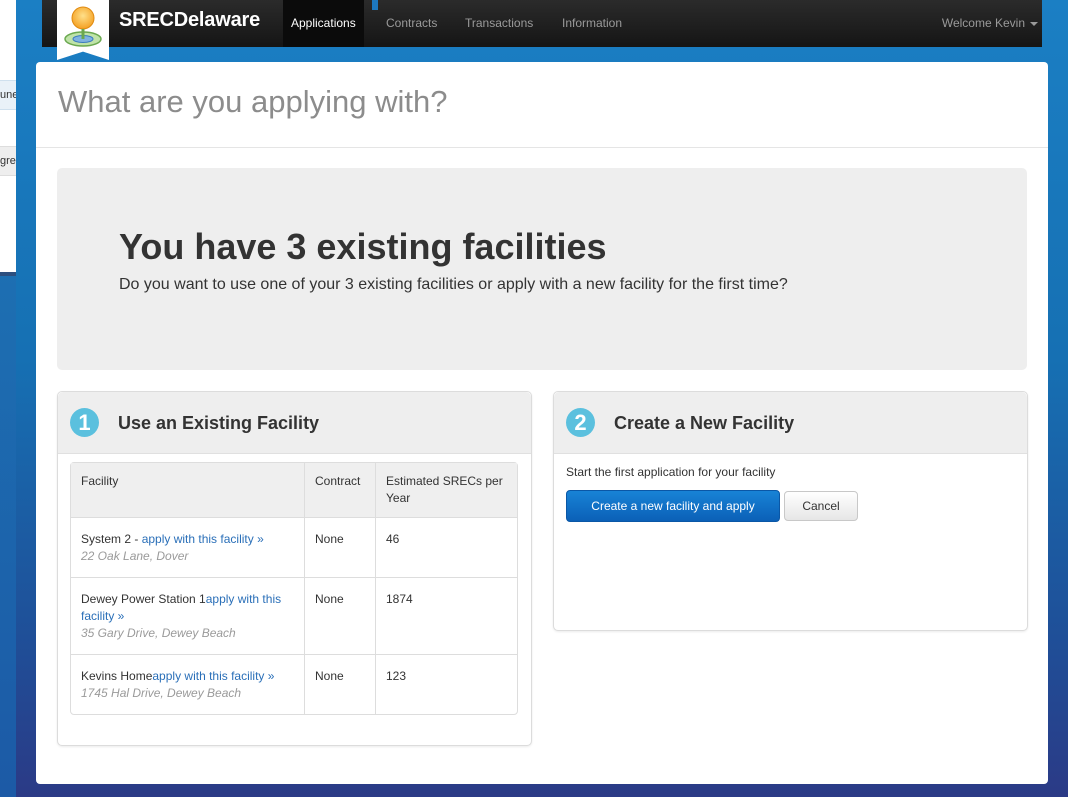 The image size is (1068, 797). Describe the element at coordinates (446, 684) in the screenshot. I see `srecs-cell: 123` at that location.